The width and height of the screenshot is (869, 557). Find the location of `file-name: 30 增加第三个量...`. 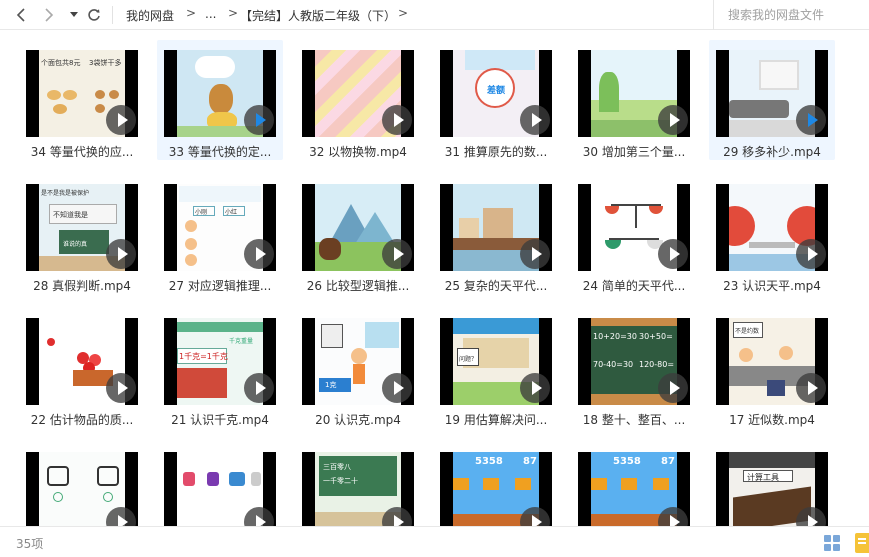

file-name: 30 增加第三个量... is located at coordinates (634, 151).